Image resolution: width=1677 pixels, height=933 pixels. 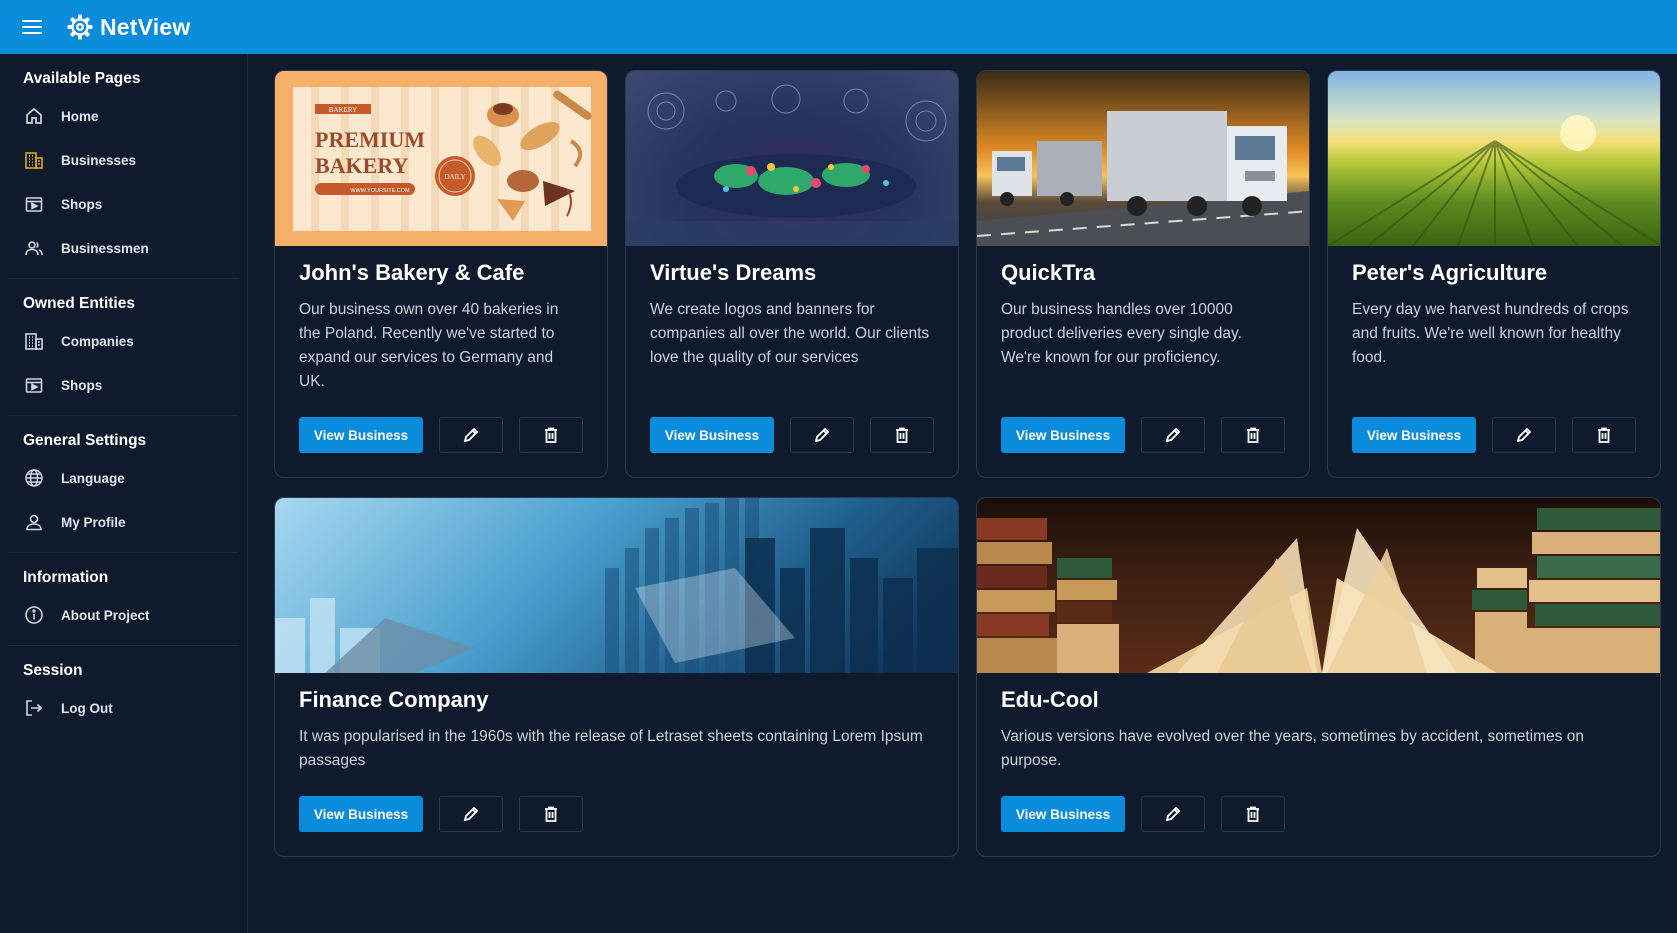 I want to click on section-title: Information, so click(x=66, y=577).